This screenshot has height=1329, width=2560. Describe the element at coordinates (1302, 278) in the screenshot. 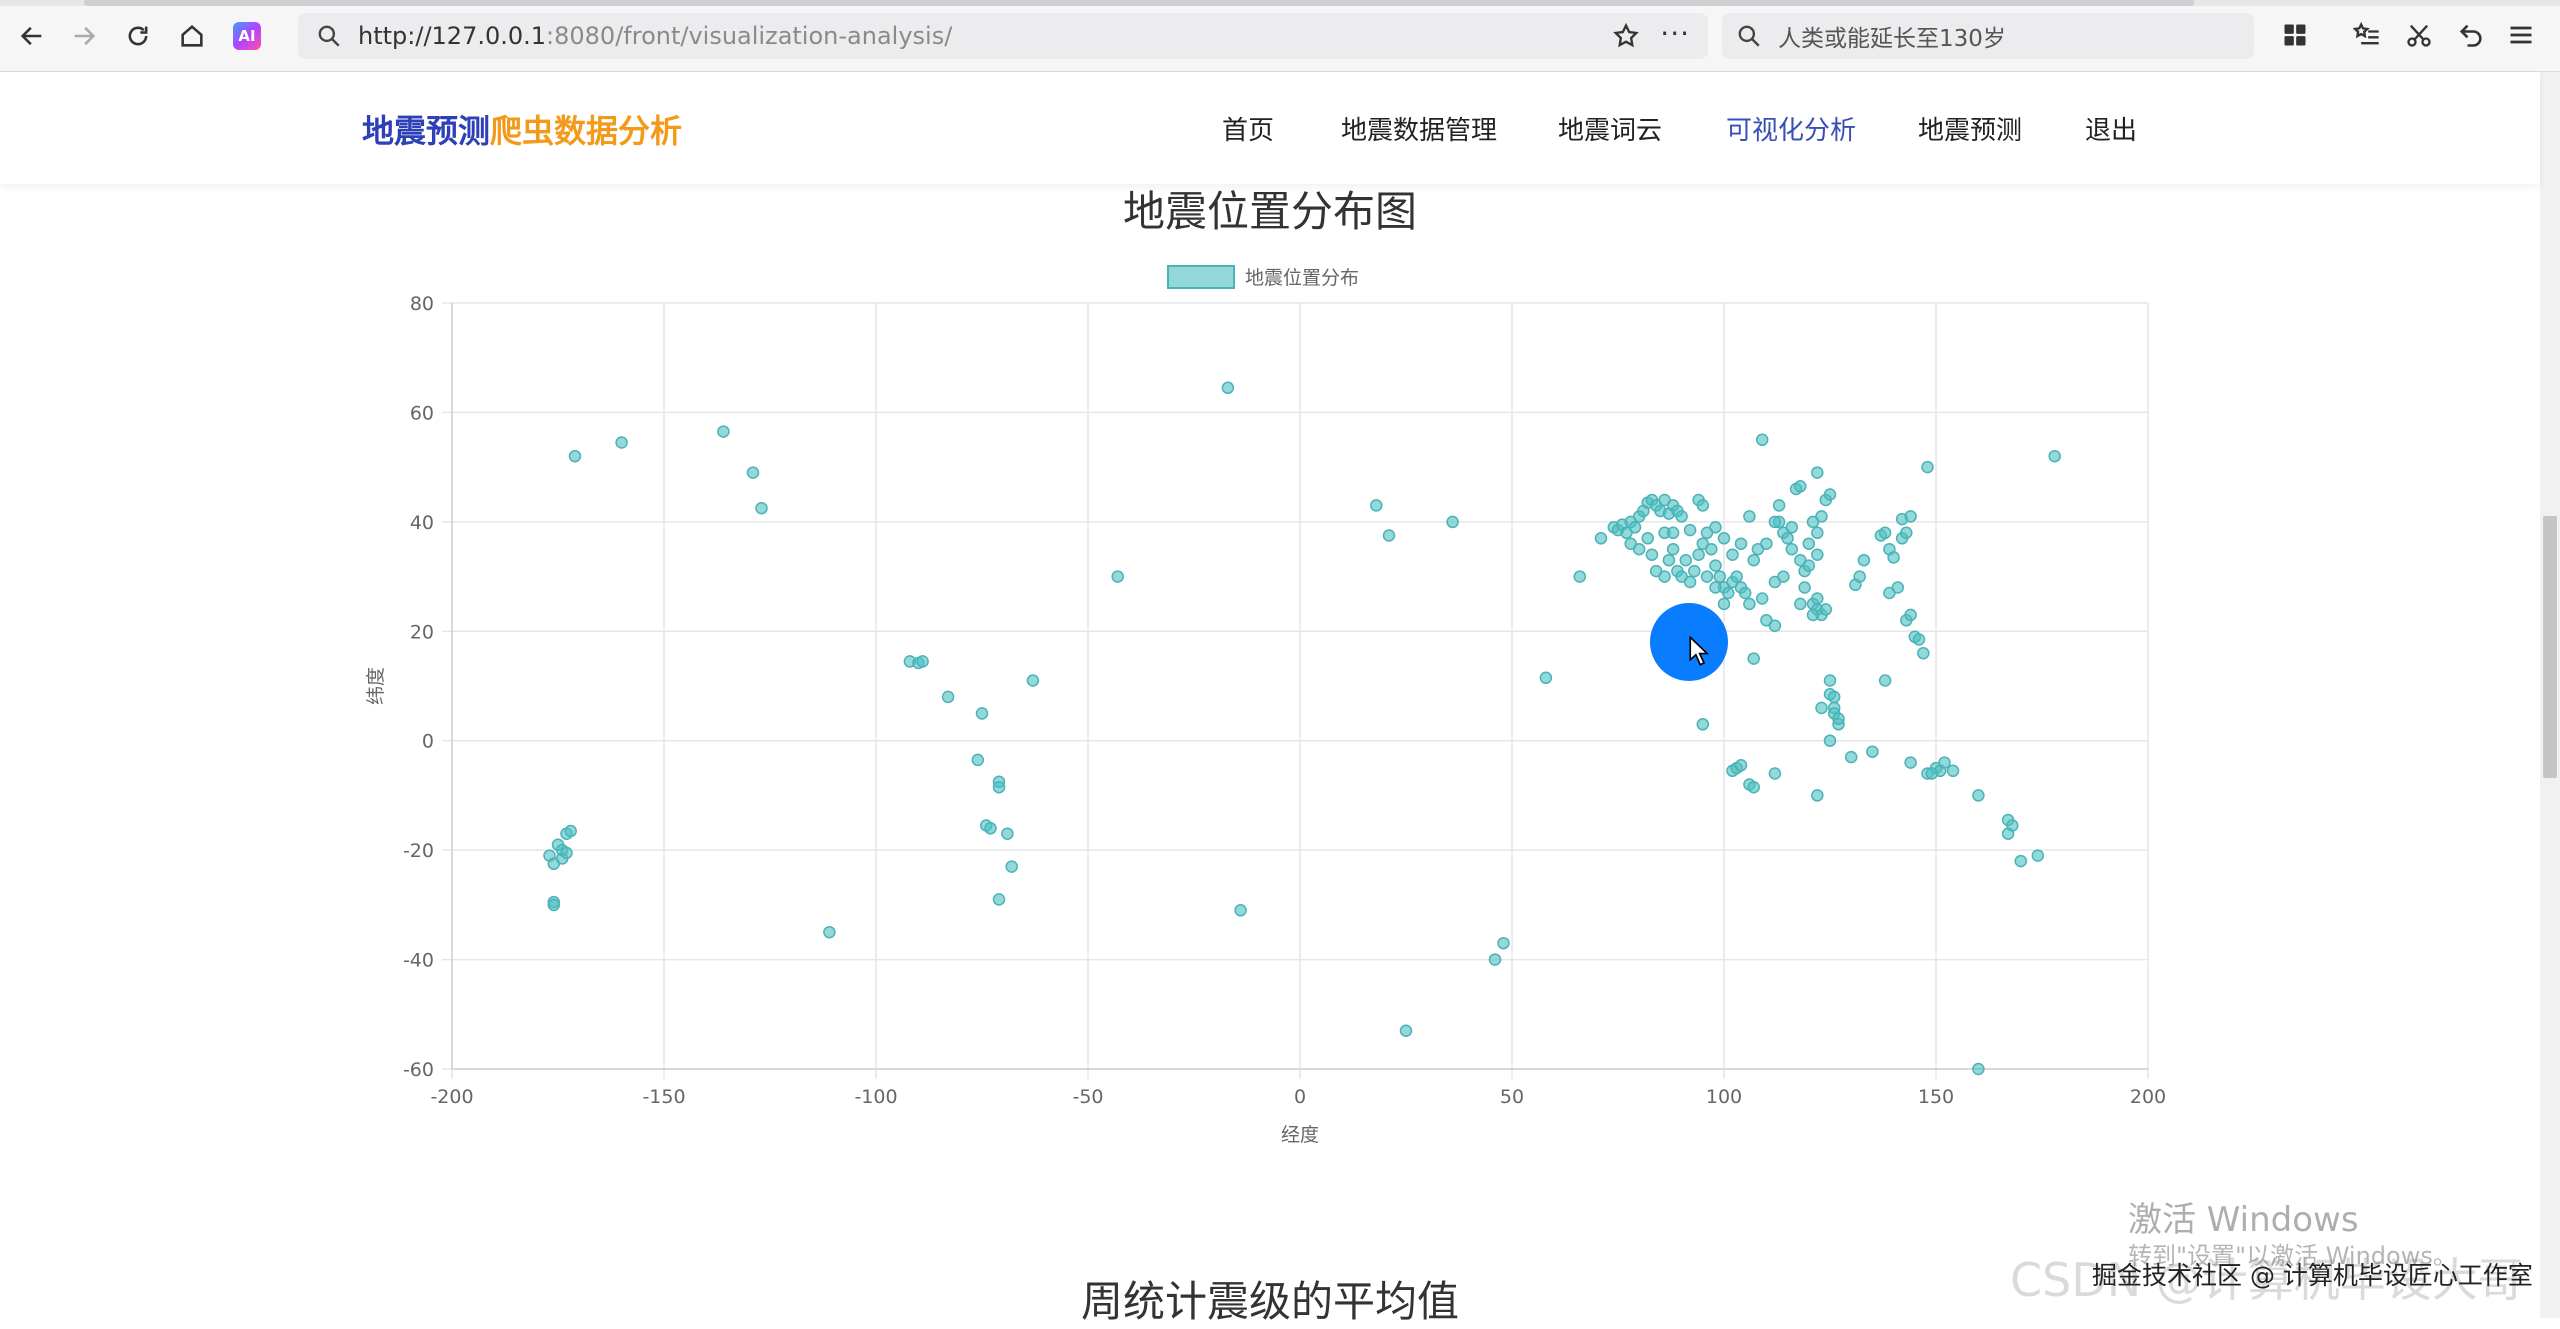

I see `legend-label: 地震位置分布` at that location.